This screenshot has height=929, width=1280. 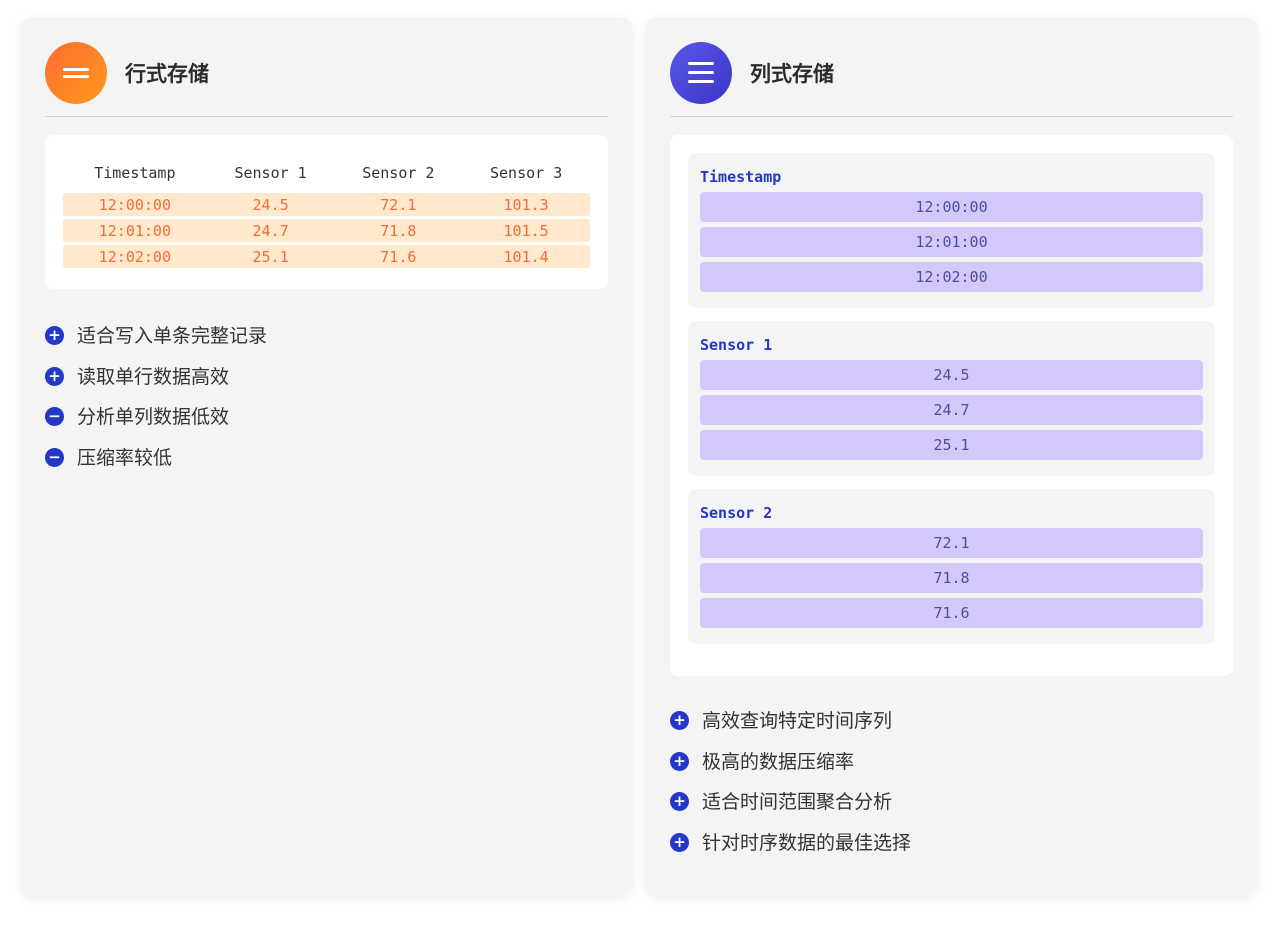 What do you see at coordinates (76, 72) in the screenshot?
I see `equals-icon` at bounding box center [76, 72].